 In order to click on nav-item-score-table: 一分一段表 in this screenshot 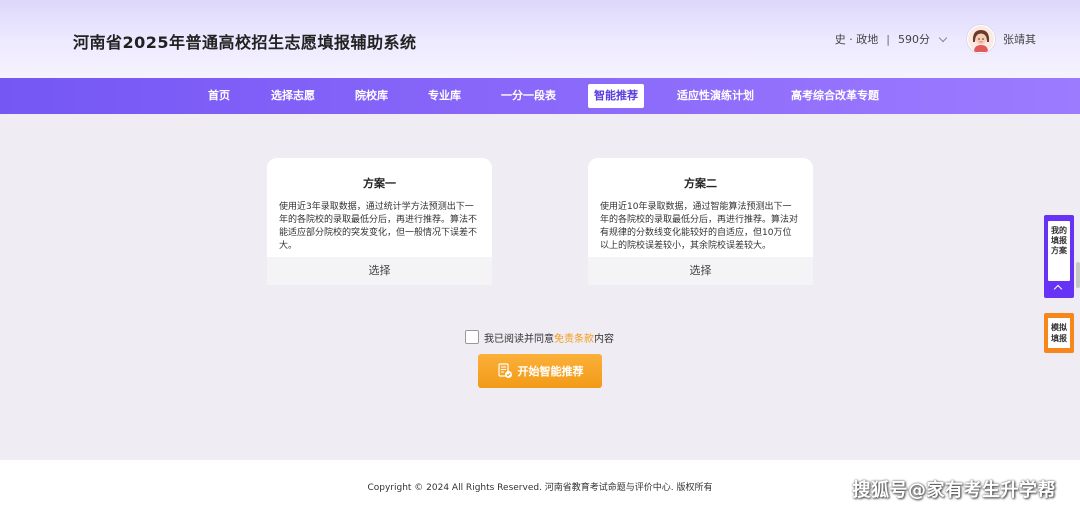, I will do `click(528, 96)`.